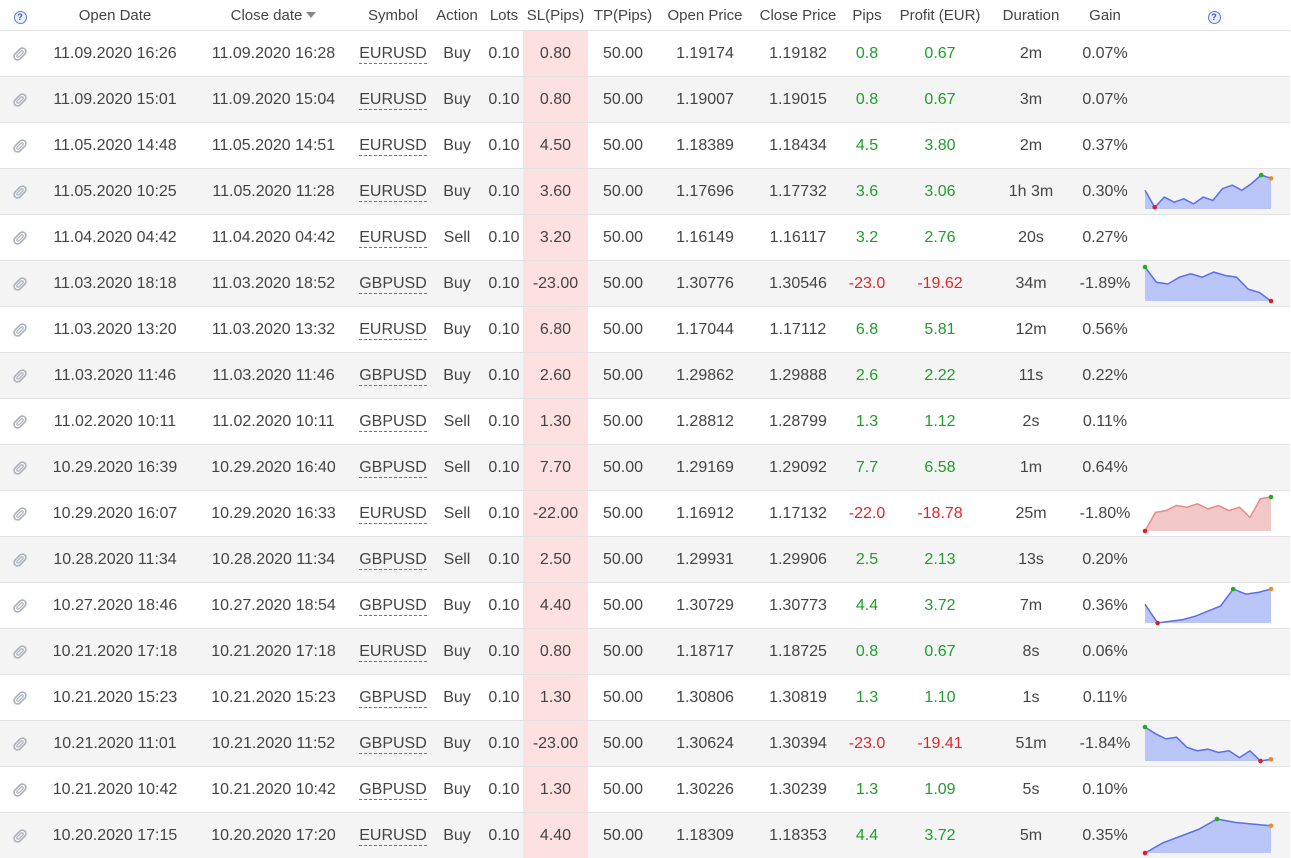  I want to click on close-date: 11.05.2020 14:51, so click(273, 145).